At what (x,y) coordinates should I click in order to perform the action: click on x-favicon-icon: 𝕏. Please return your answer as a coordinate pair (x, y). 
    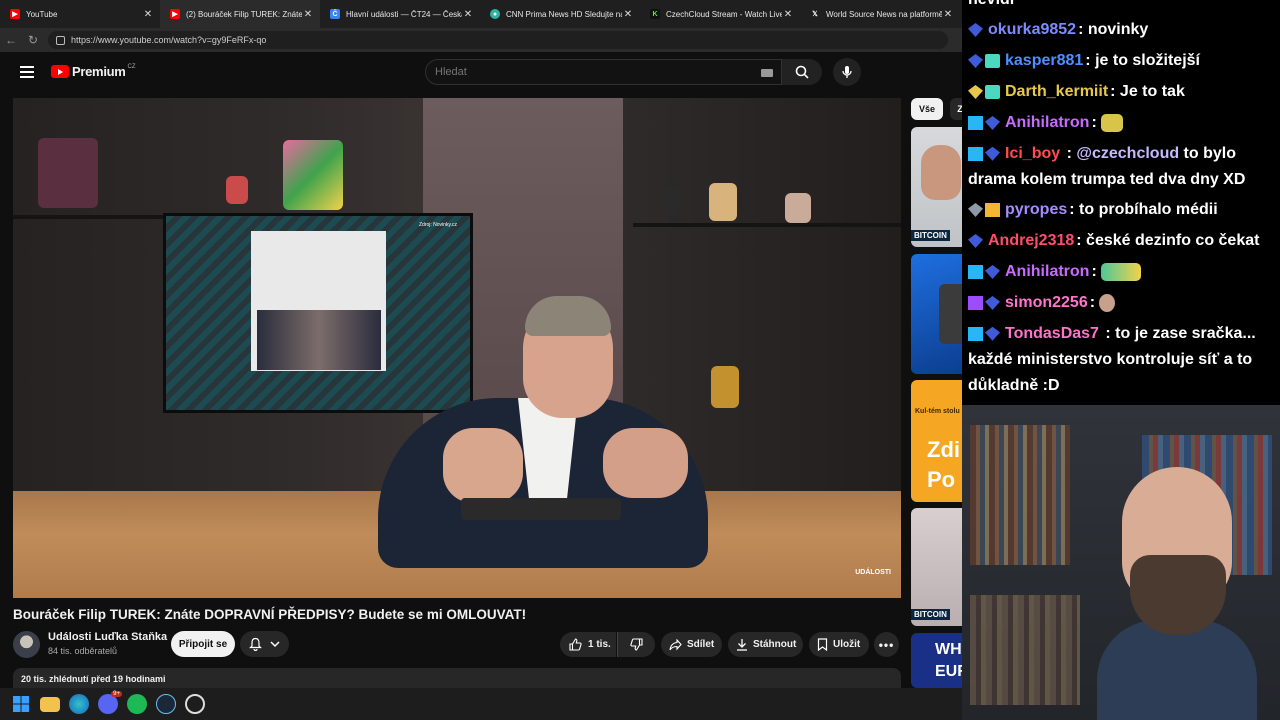
    Looking at the image, I should click on (815, 14).